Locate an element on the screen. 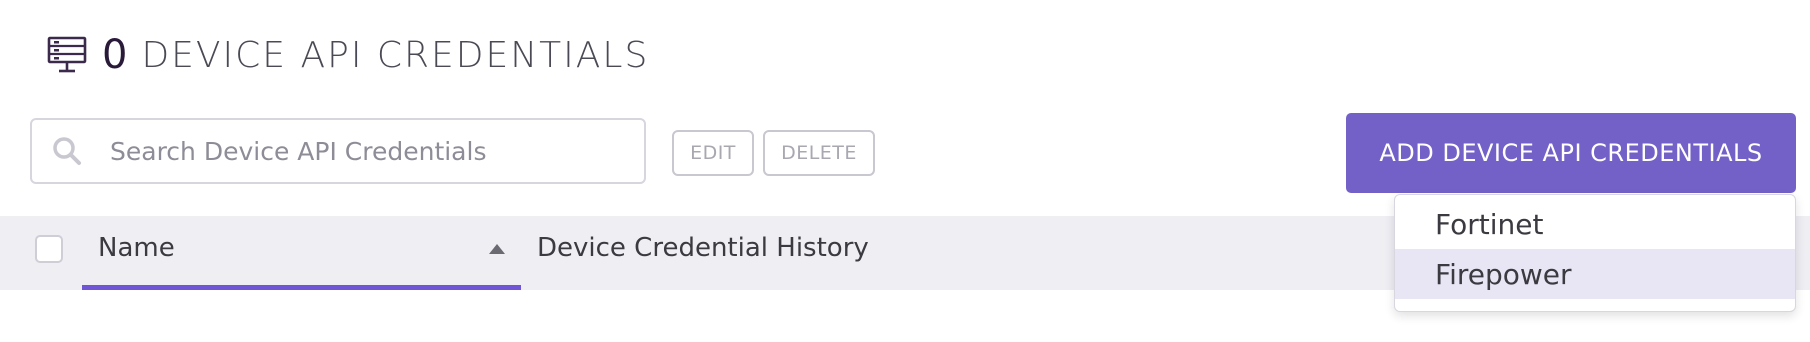 The image size is (1810, 342). page-title: DEVICE API CREDENTIALS is located at coordinates (395, 55).